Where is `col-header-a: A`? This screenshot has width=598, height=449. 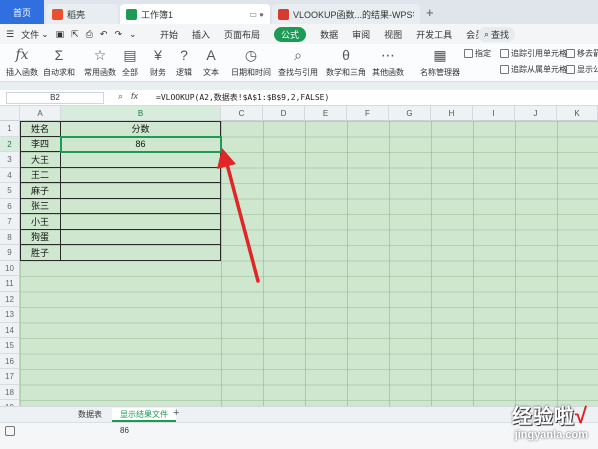
col-header-a: A is located at coordinates (40, 113).